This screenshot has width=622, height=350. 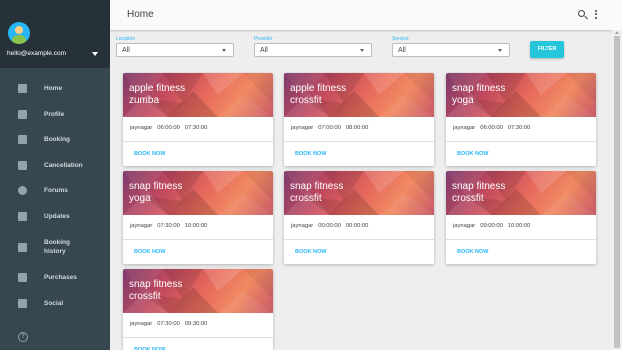 What do you see at coordinates (22, 140) in the screenshot?
I see `bookmark-icon` at bounding box center [22, 140].